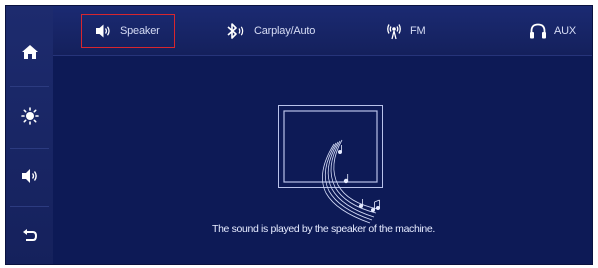 The image size is (598, 268). What do you see at coordinates (330, 164) in the screenshot?
I see `screen-music-illustration` at bounding box center [330, 164].